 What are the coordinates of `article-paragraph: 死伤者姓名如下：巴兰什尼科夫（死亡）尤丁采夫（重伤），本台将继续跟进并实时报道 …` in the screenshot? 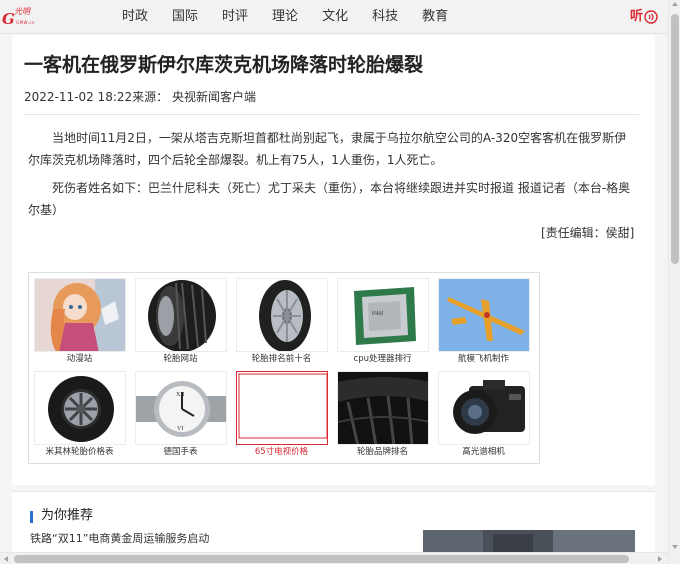 It's located at (329, 199).